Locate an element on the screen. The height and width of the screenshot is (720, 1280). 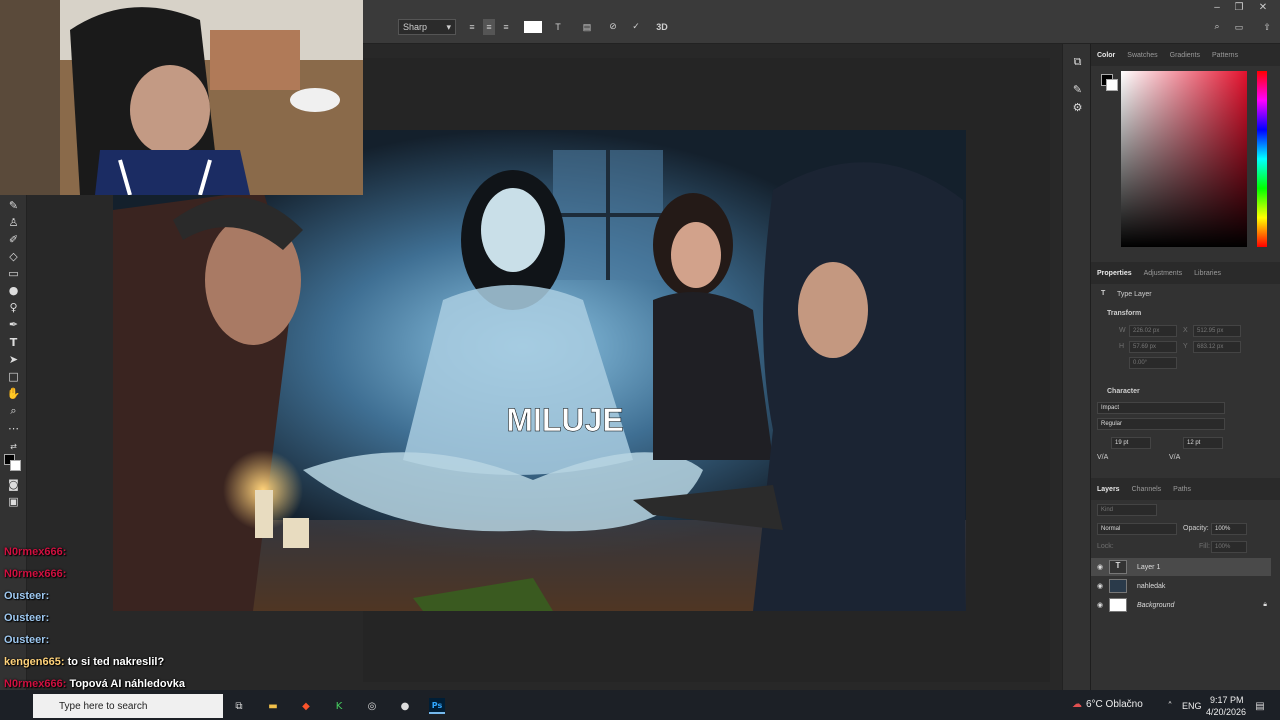
layer-row: ◉ Background 🔒︎ is located at coordinates (1181, 605).